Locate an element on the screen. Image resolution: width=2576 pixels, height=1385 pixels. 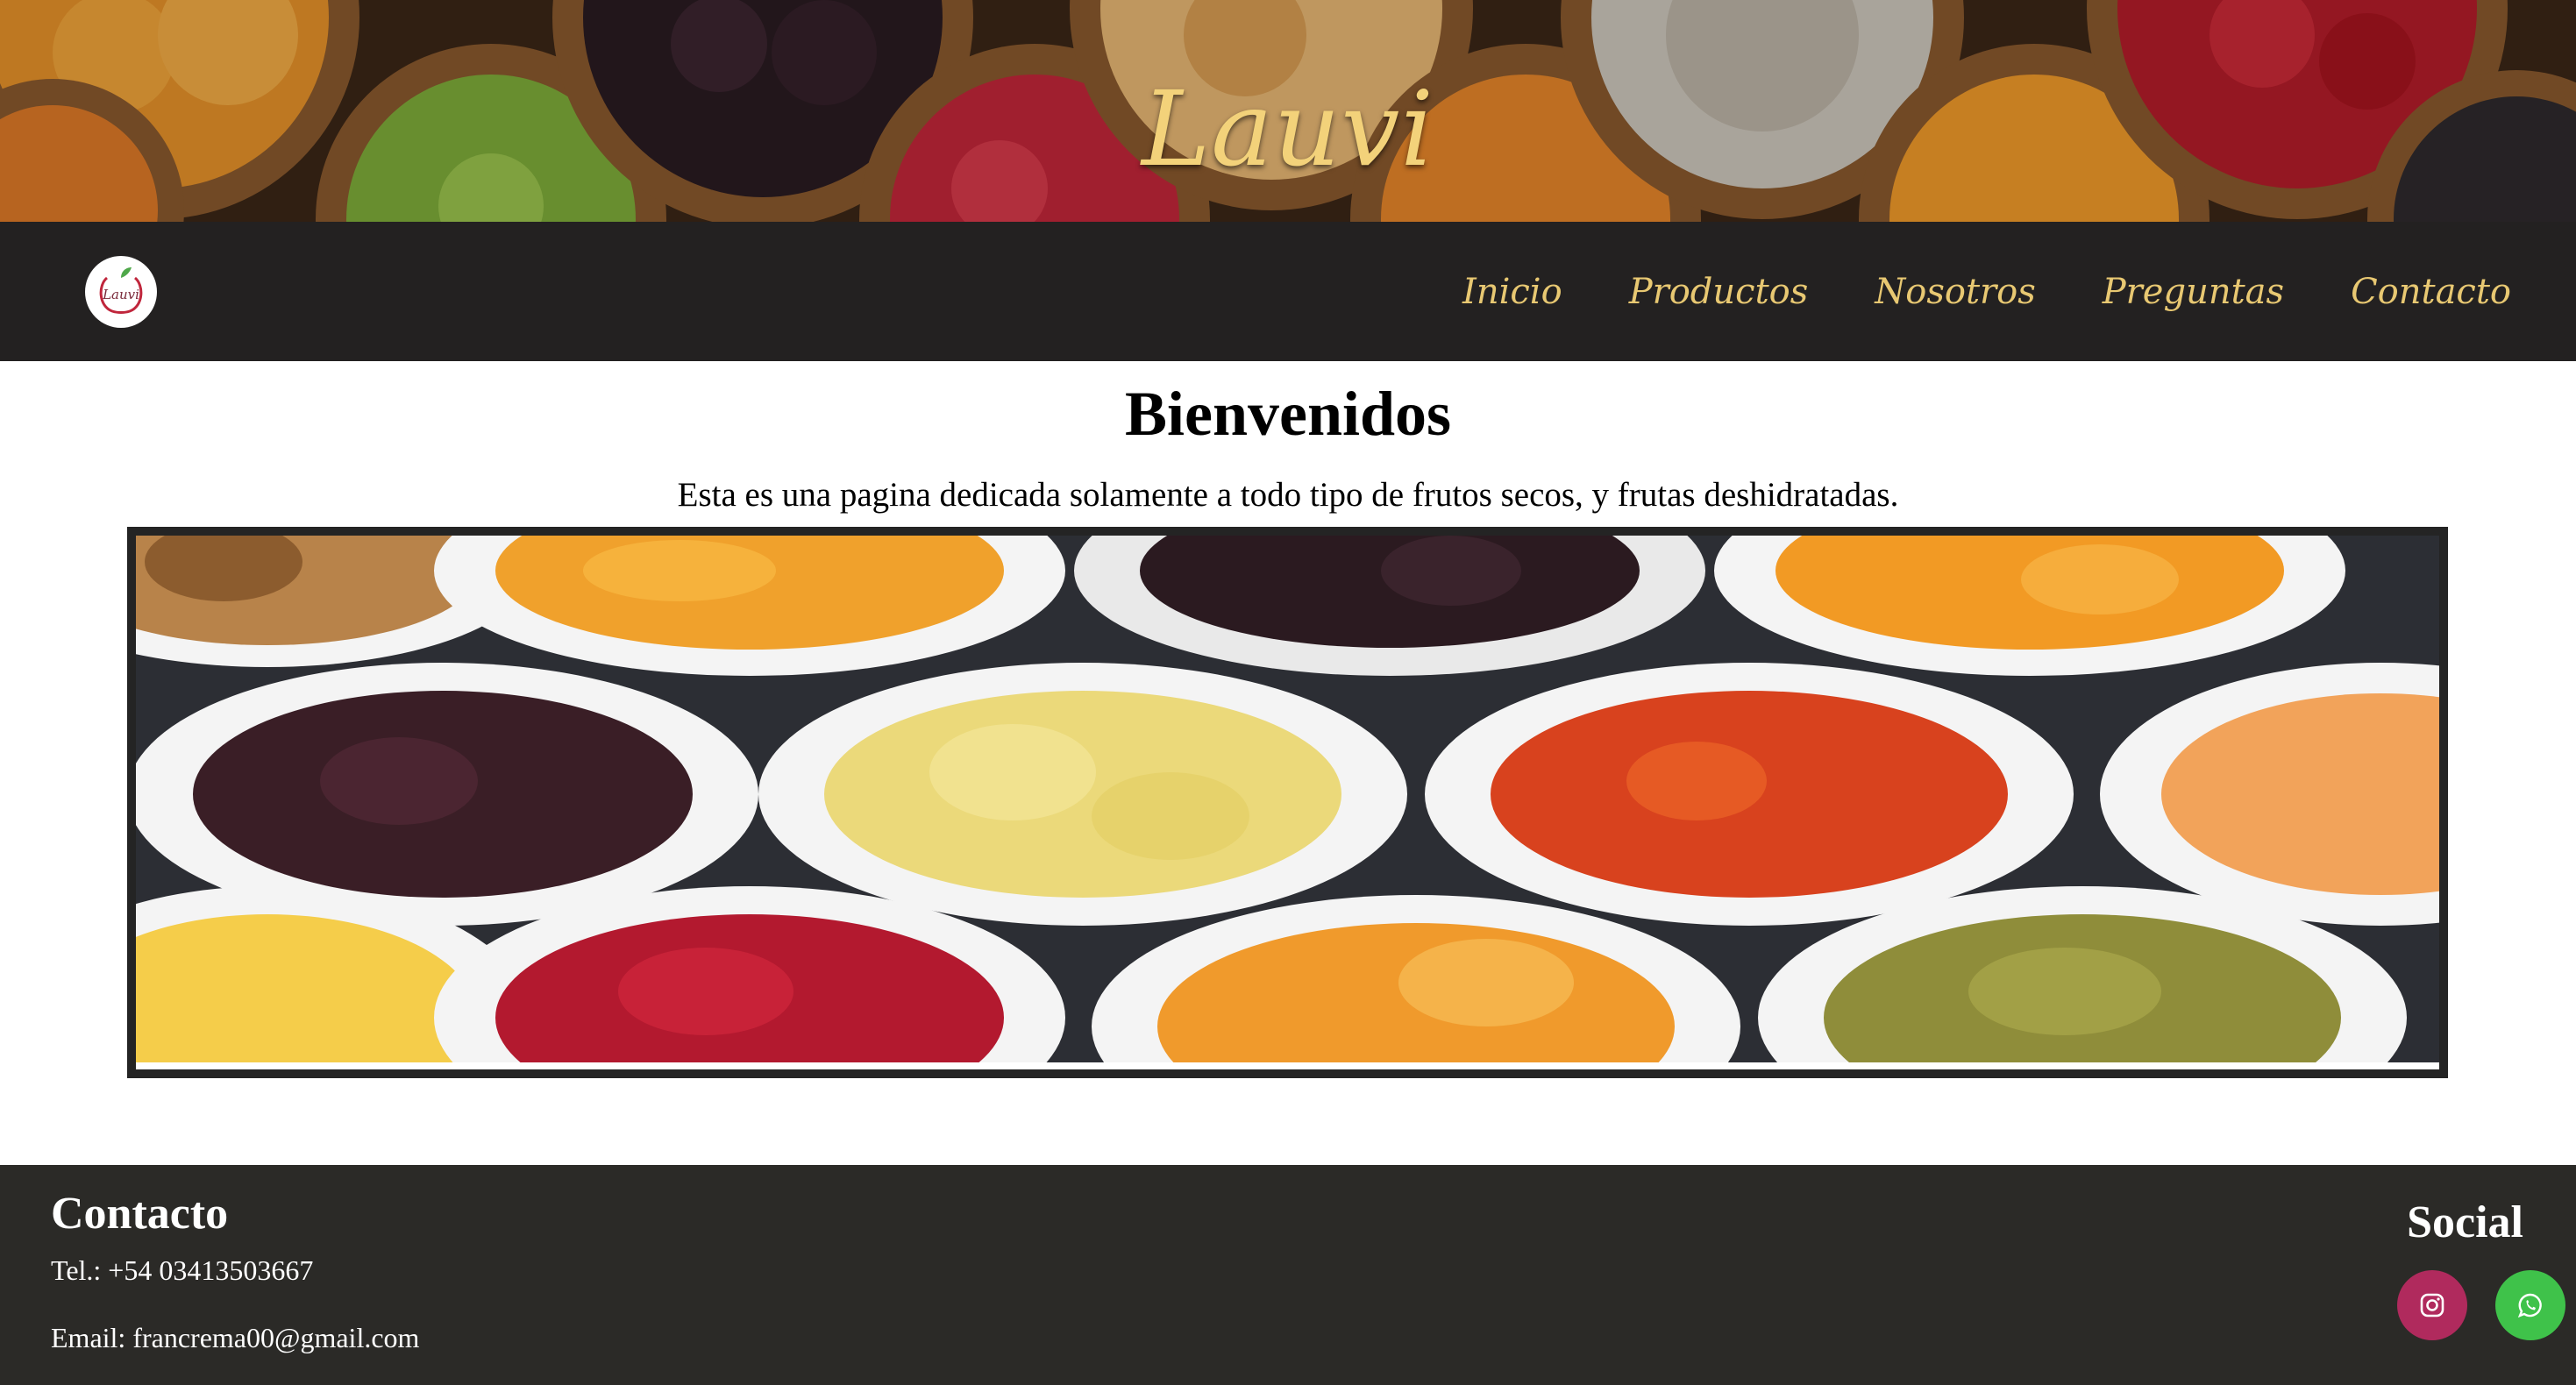
footer-phone: Tel.: +54 03413503667 is located at coordinates (182, 1270).